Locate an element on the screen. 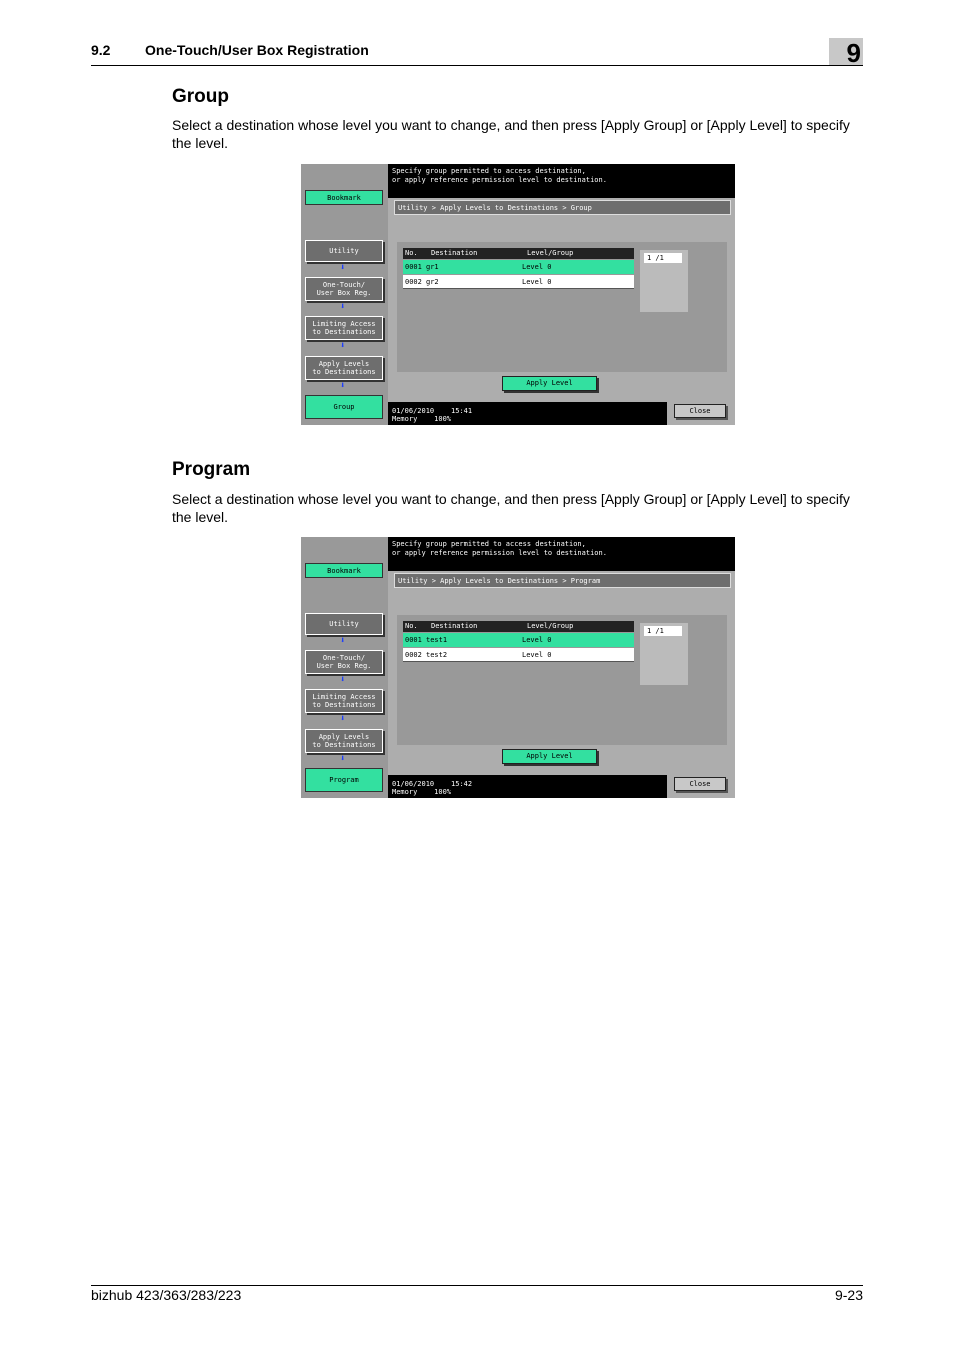 The height and width of the screenshot is (1350, 954). section-number: 9.2 is located at coordinates (101, 50).